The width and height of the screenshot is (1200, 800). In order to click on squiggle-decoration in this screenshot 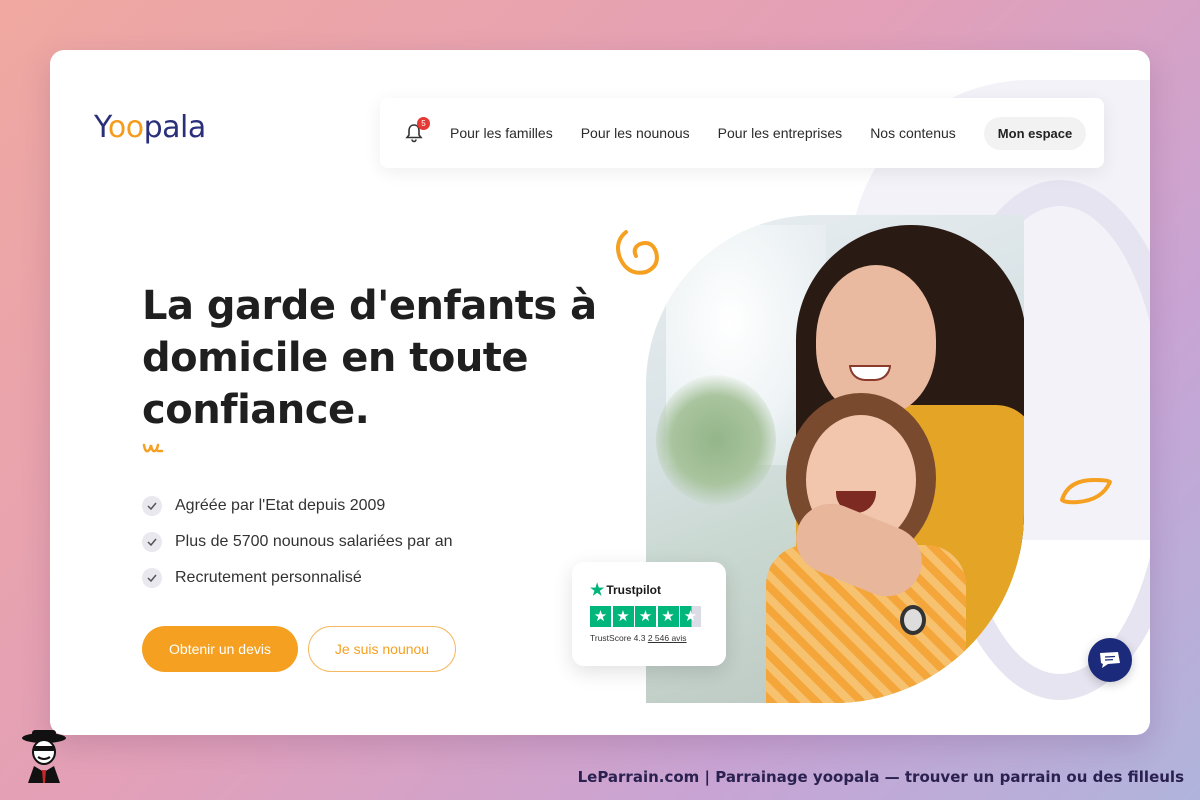, I will do `click(153, 448)`.